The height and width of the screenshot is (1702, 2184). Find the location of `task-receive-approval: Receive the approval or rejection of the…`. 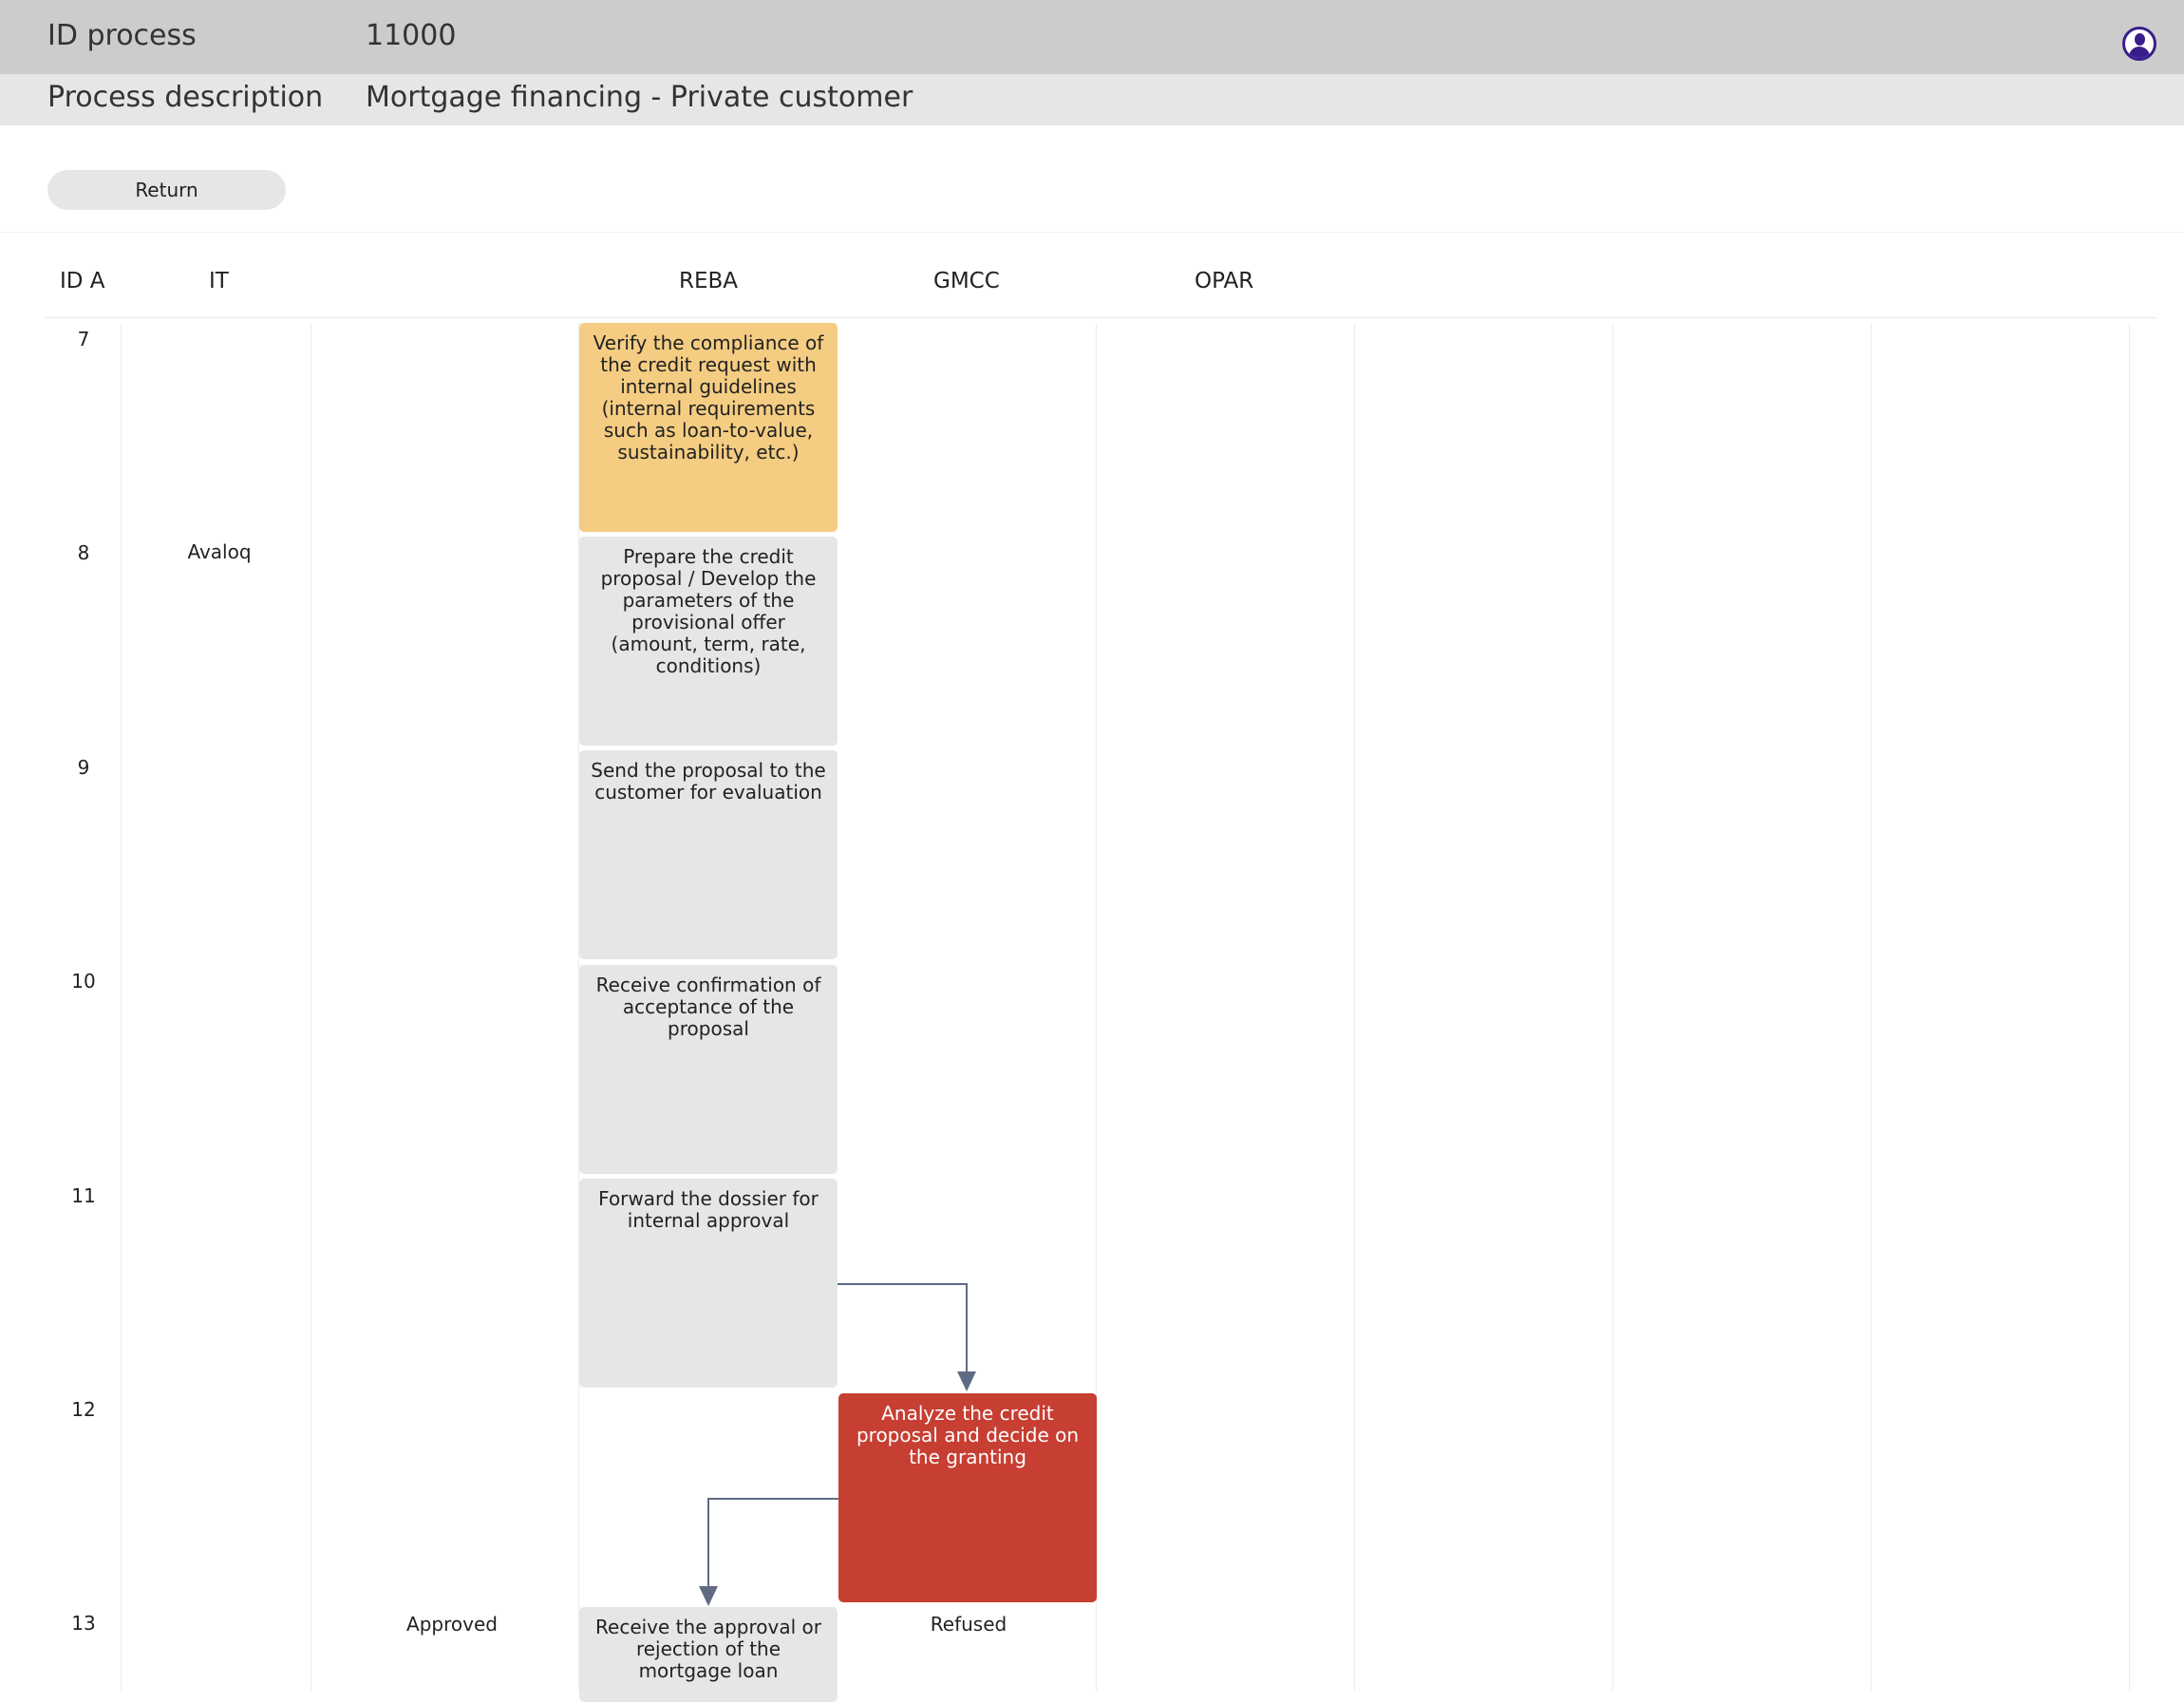

task-receive-approval: Receive the approval or rejection of the… is located at coordinates (709, 1655).